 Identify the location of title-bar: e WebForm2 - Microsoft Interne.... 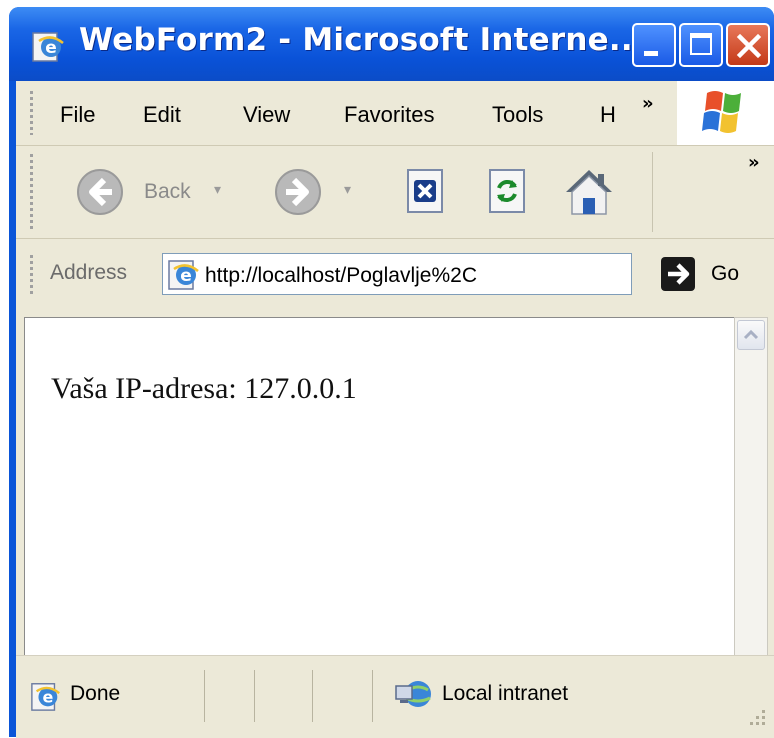
(391, 44).